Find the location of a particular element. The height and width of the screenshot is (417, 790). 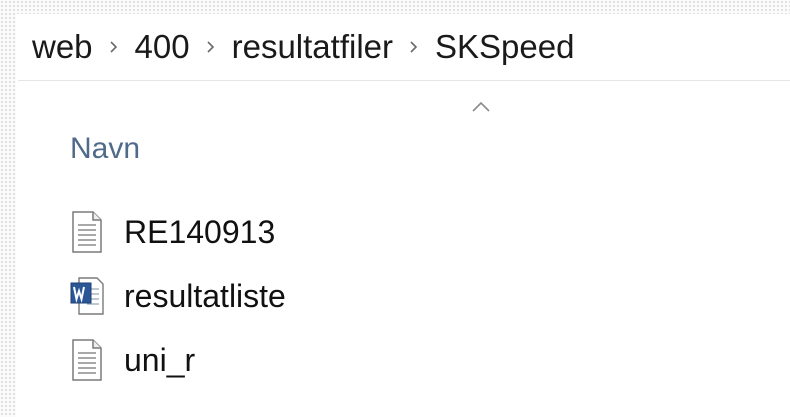

breadcrumb-item-skspeed: SKSpeed is located at coordinates (504, 47).